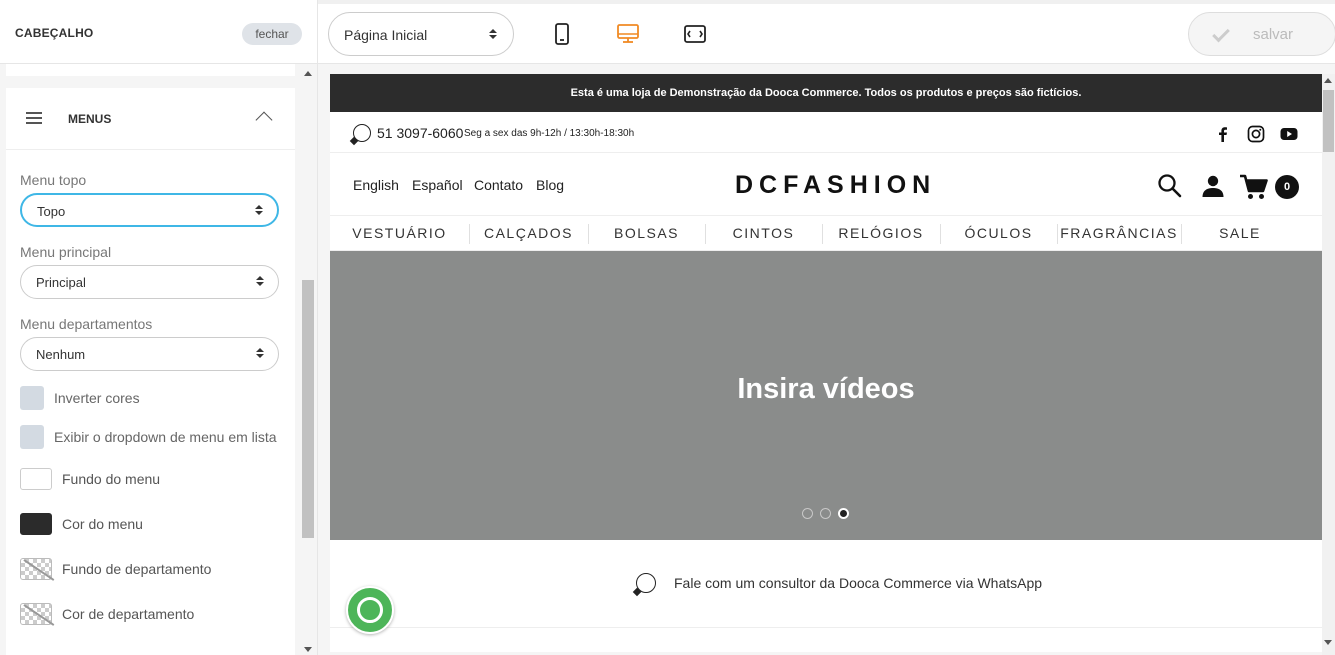  Describe the element at coordinates (66, 252) in the screenshot. I see `menu-principal-label: Menu principal` at that location.